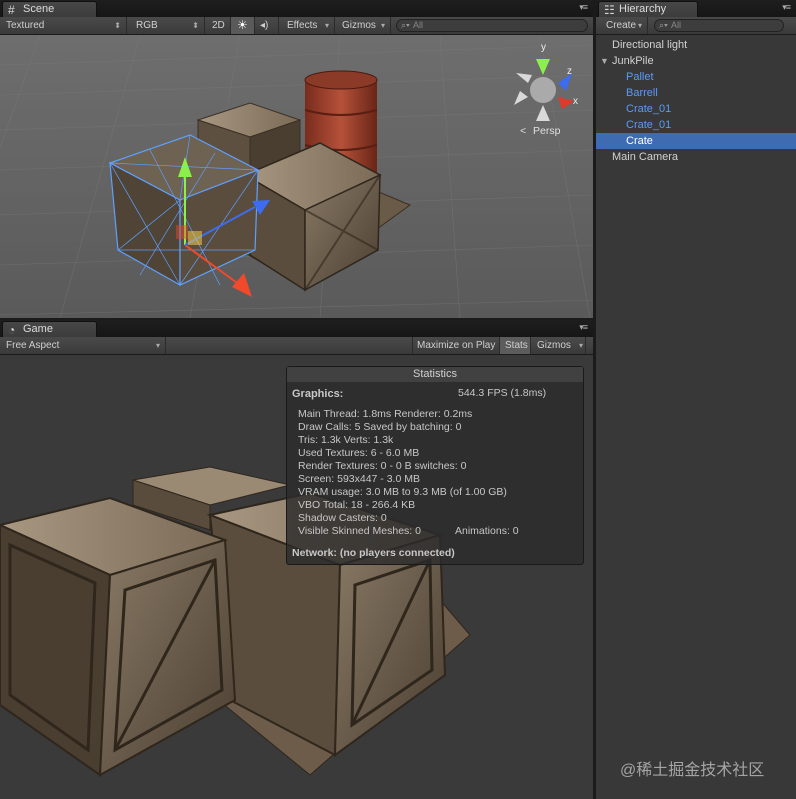 Image resolution: width=796 pixels, height=799 pixels. What do you see at coordinates (650, 45) in the screenshot?
I see `hierarchy-item-label: Directional light` at bounding box center [650, 45].